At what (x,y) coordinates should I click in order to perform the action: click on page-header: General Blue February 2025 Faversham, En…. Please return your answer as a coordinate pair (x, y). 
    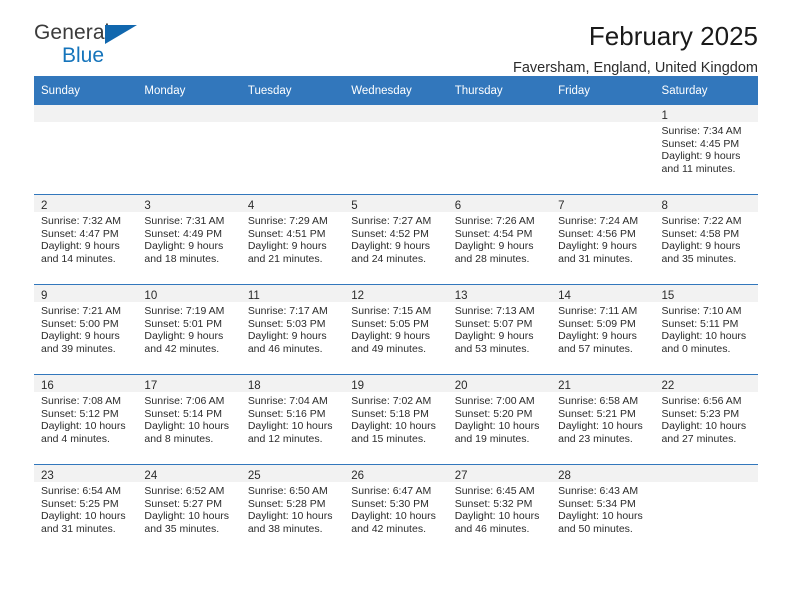
    Looking at the image, I should click on (396, 38).